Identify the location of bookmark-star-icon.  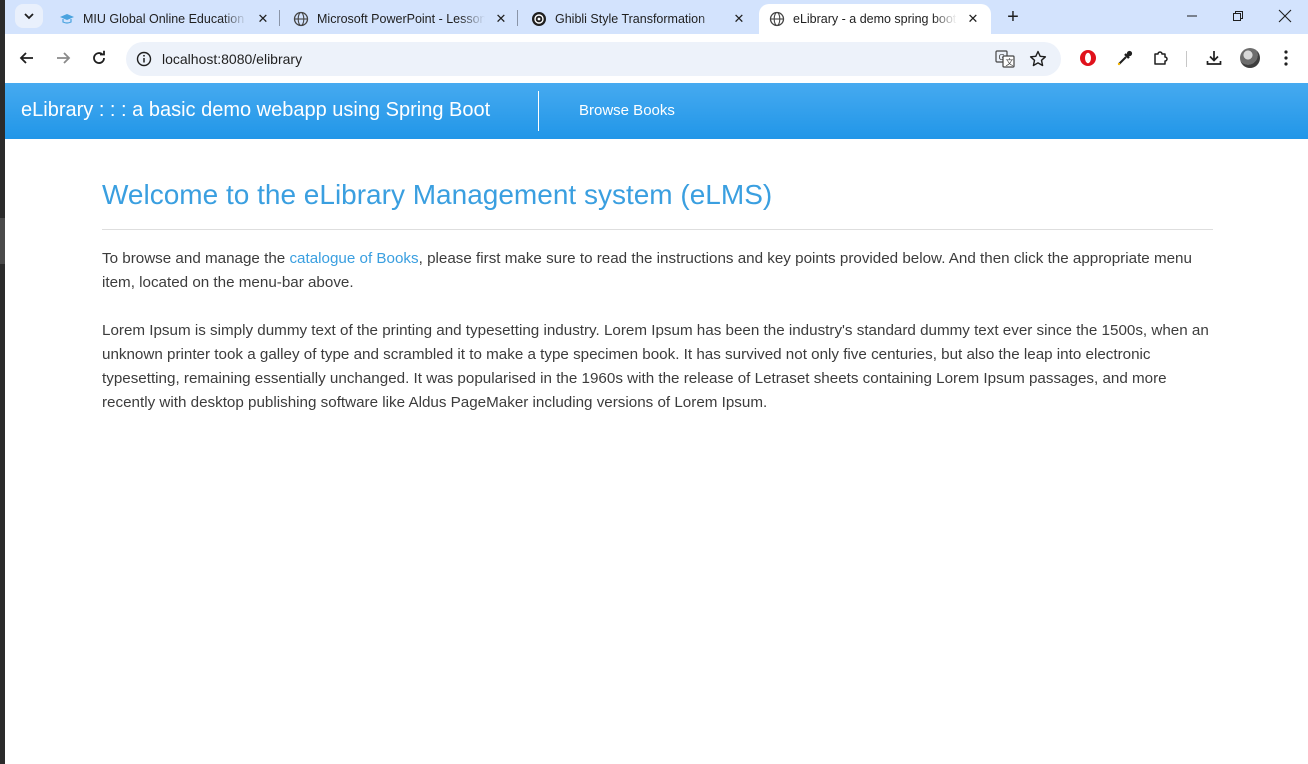
(1038, 59).